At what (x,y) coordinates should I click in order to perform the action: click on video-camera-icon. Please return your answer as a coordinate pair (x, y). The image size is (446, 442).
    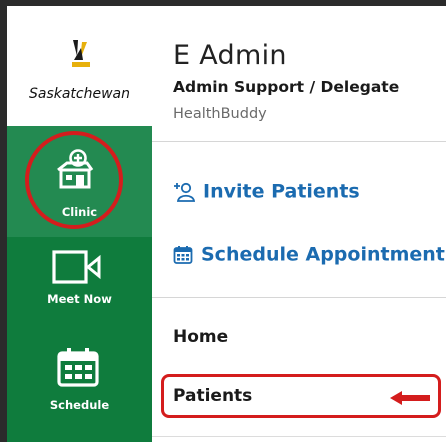
    Looking at the image, I should click on (76, 267).